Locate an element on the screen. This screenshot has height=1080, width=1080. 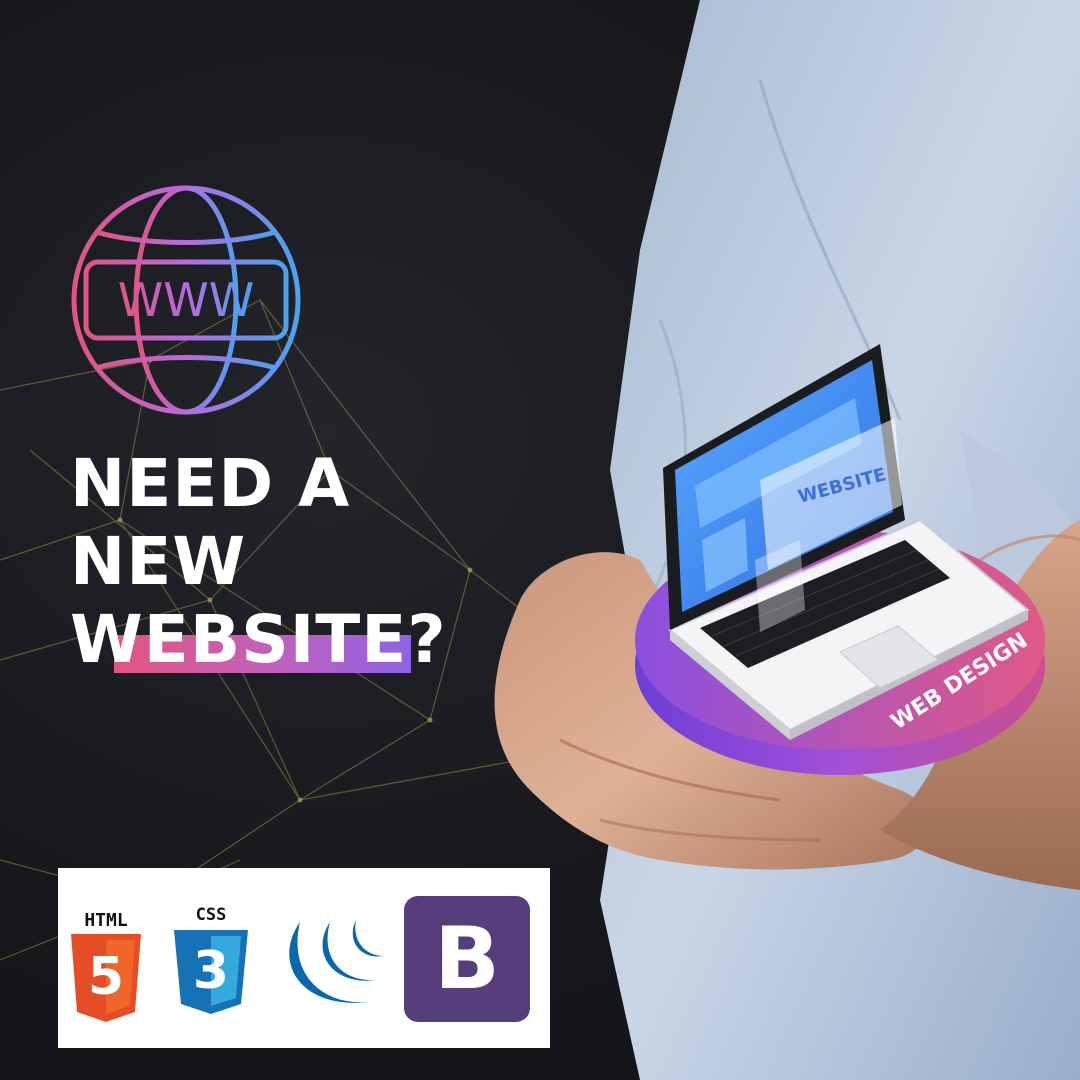
bootstrap-logo: B is located at coordinates (467, 959).